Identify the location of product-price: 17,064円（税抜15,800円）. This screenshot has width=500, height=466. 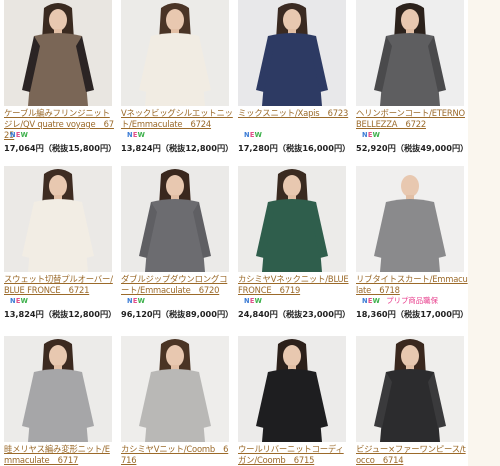
(60, 148).